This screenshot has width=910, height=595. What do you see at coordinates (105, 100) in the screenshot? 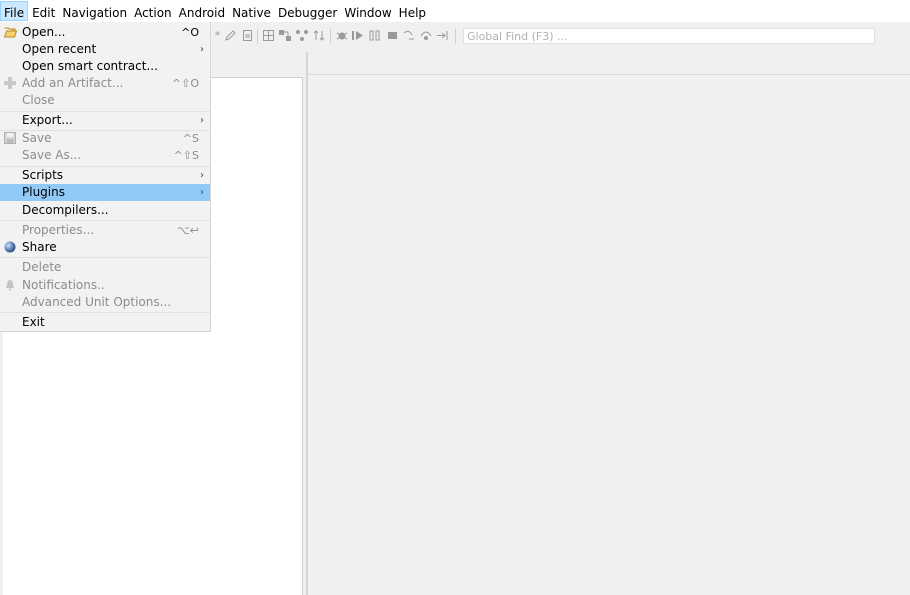
I see `menu-item-close: Close` at bounding box center [105, 100].